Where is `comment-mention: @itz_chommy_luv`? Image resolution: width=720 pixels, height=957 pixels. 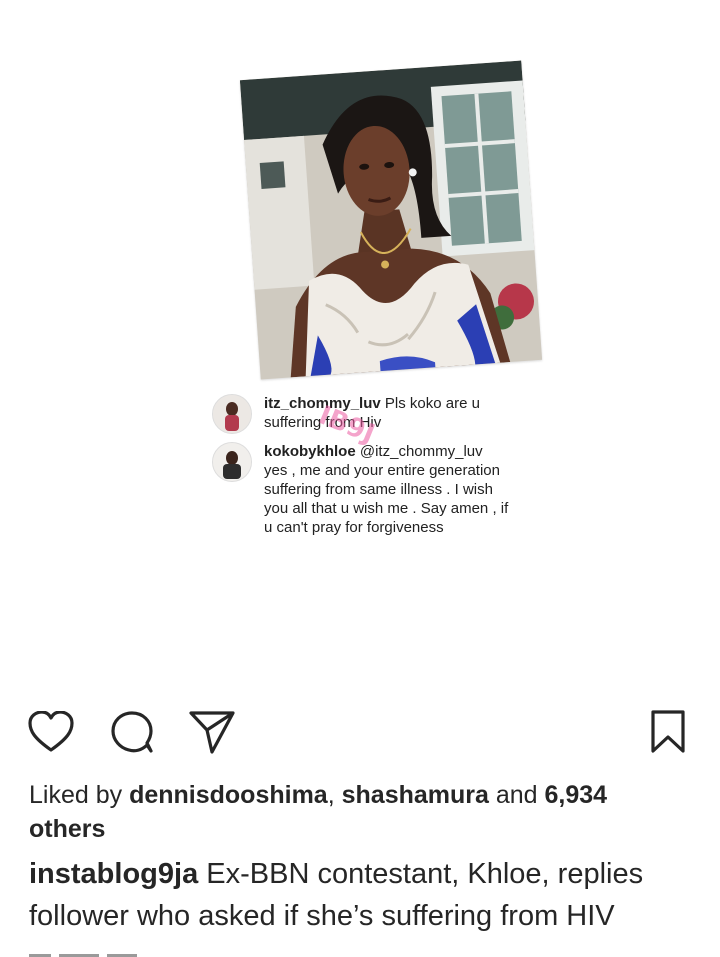
comment-mention: @itz_chommy_luv is located at coordinates (421, 451).